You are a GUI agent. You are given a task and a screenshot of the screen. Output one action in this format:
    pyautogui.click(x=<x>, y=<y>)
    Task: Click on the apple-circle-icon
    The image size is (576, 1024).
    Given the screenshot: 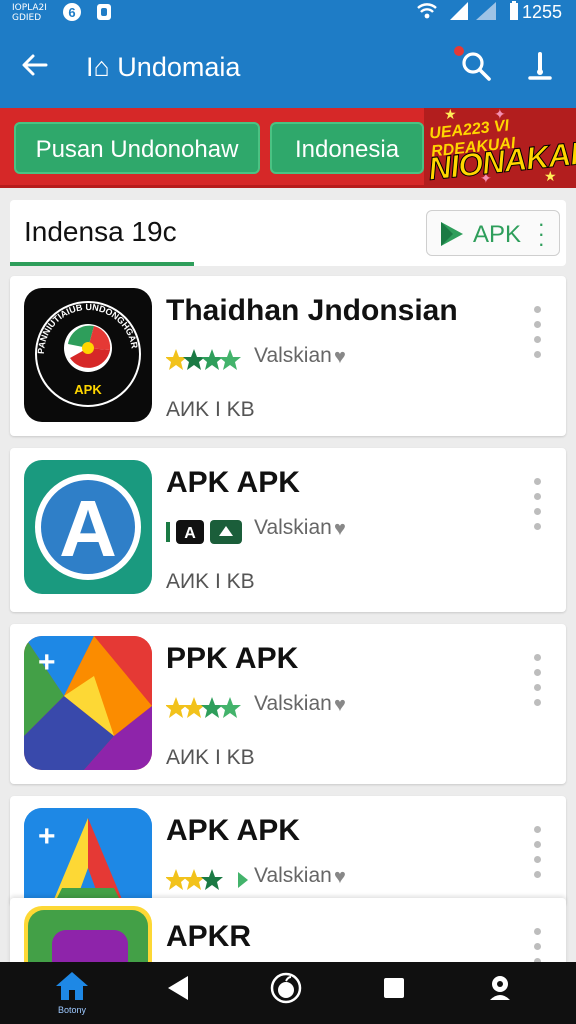 What is the action you would take?
    pyautogui.click(x=286, y=988)
    